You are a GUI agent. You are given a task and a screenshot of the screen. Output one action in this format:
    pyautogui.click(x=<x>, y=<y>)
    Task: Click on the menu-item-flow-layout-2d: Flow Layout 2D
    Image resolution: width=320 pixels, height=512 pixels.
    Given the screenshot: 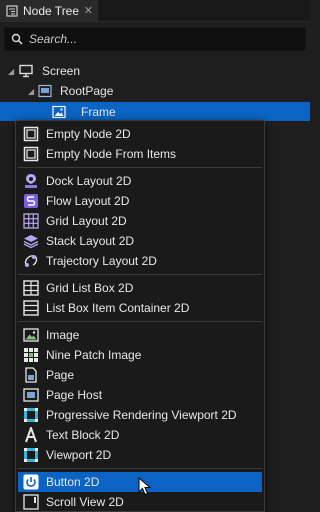 What is the action you would take?
    pyautogui.click(x=140, y=201)
    